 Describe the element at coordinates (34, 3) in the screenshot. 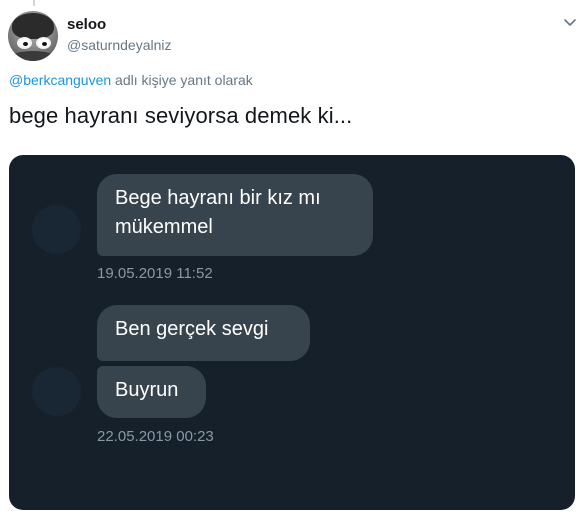

I see `thread-connector-line` at that location.